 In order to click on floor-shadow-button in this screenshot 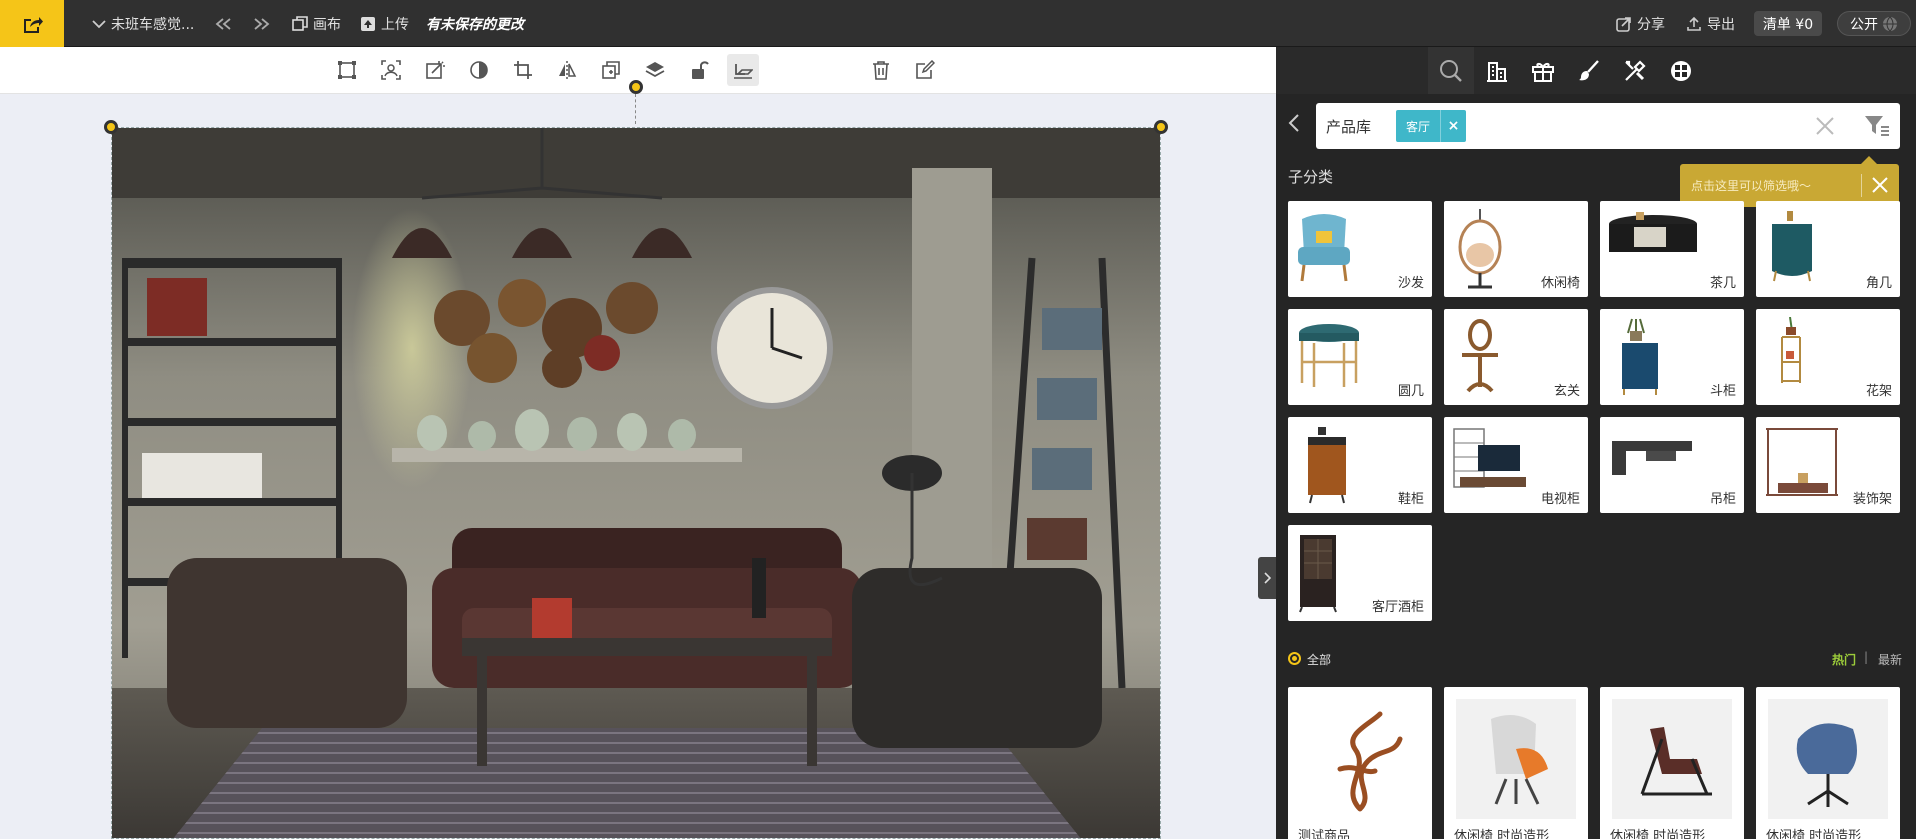, I will do `click(743, 70)`.